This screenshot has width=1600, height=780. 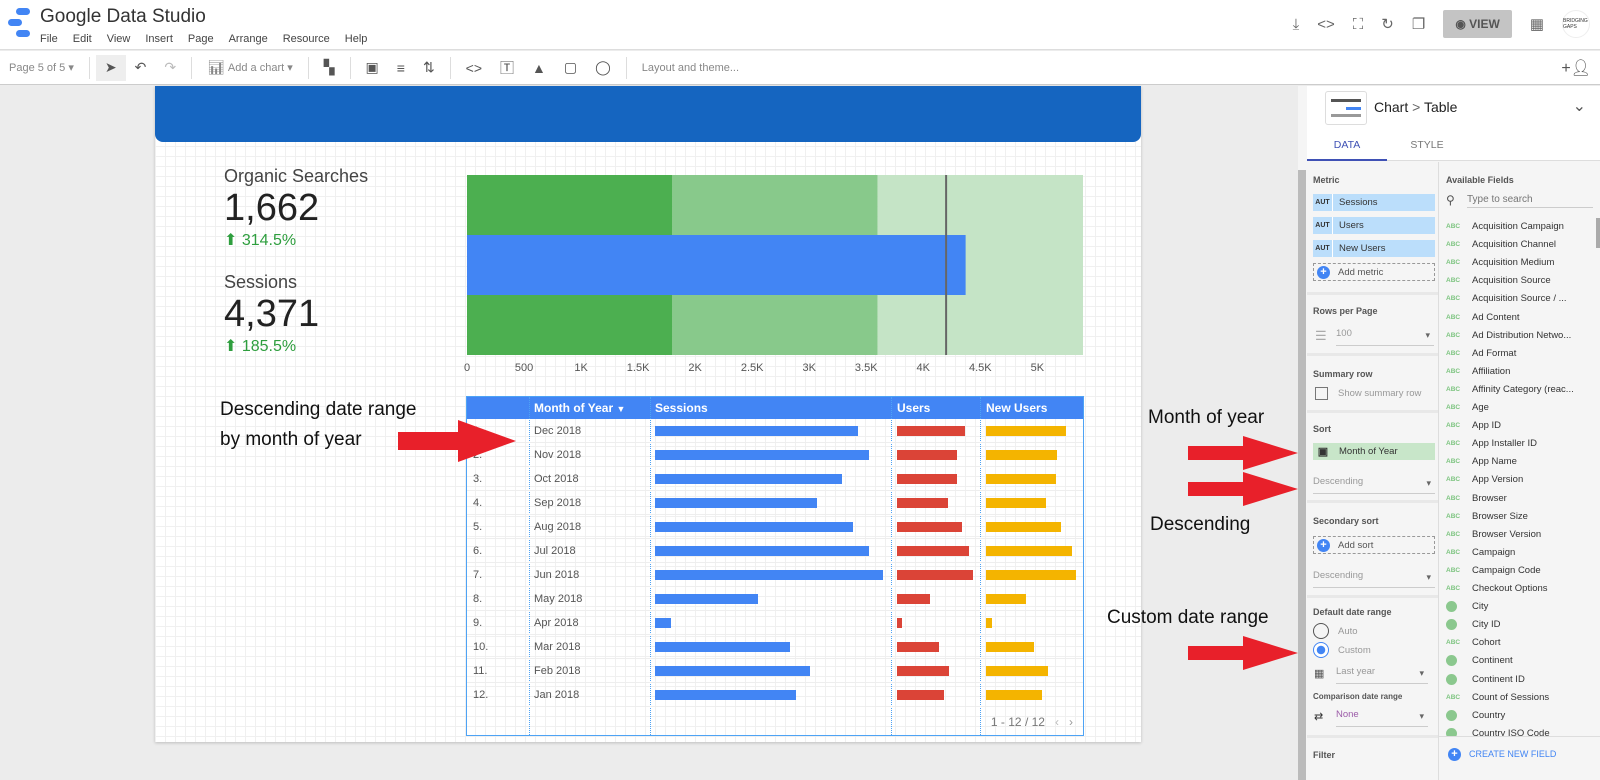 I want to click on field-item: ABC Age, so click(x=1467, y=407).